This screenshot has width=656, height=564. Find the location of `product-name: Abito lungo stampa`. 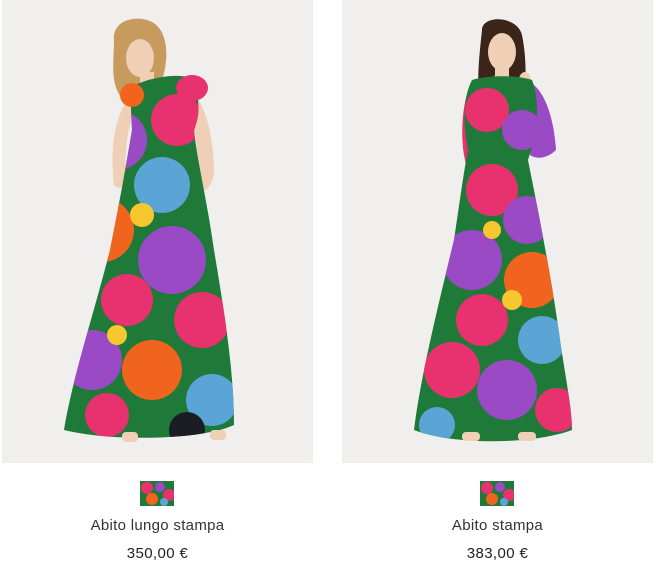

product-name: Abito lungo stampa is located at coordinates (157, 525).